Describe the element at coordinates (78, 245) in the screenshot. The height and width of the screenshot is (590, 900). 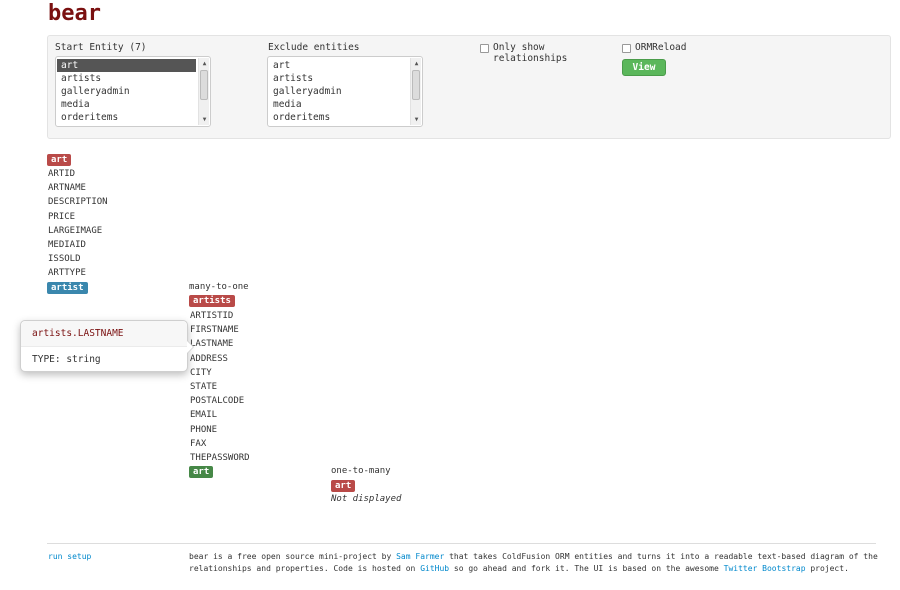
I see `property-item: MEDIAID` at that location.